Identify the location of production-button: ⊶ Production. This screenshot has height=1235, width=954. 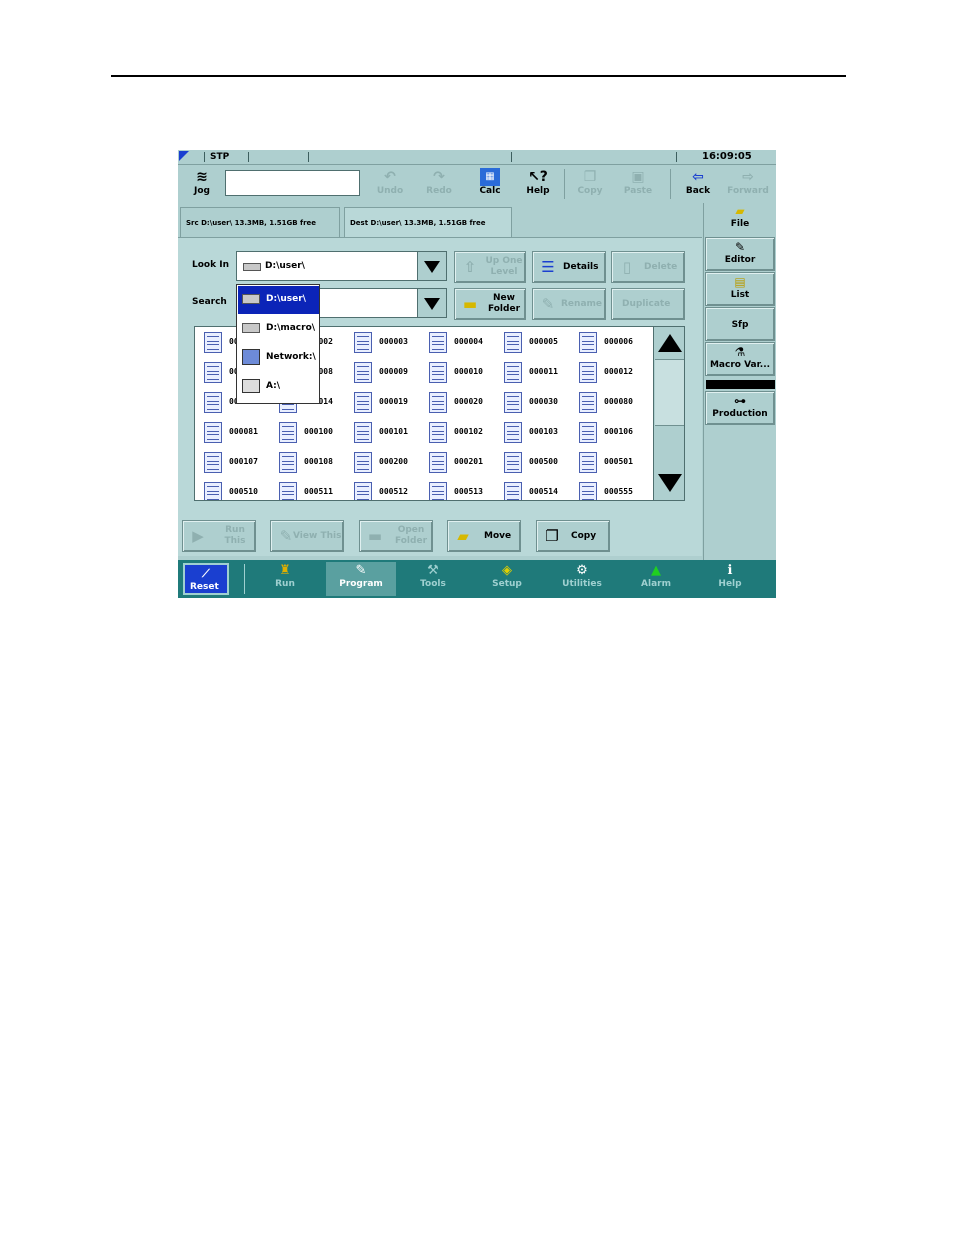
(740, 408).